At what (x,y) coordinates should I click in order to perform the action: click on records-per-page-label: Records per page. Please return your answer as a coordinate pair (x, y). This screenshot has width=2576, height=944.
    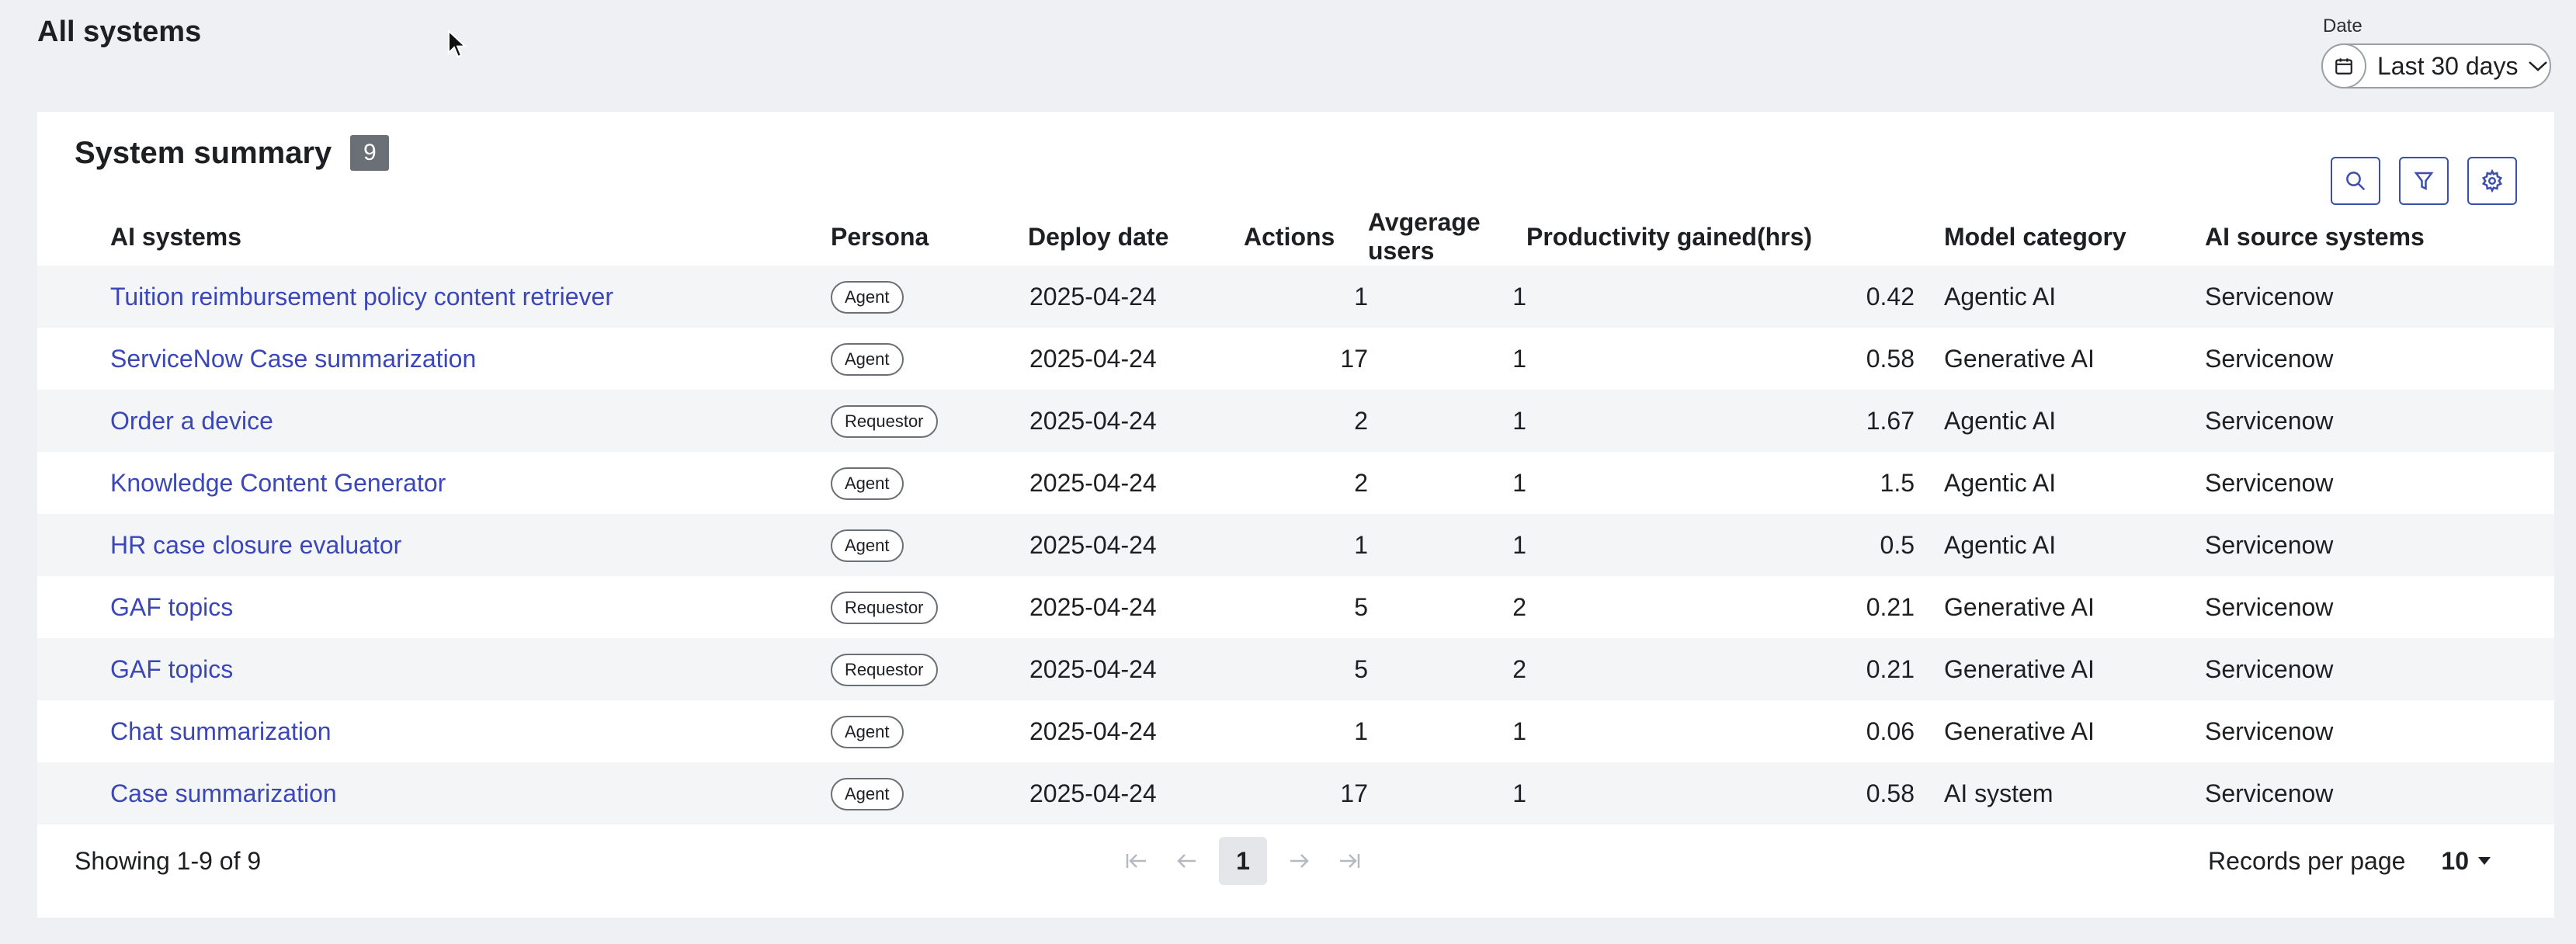
    Looking at the image, I should click on (2307, 860).